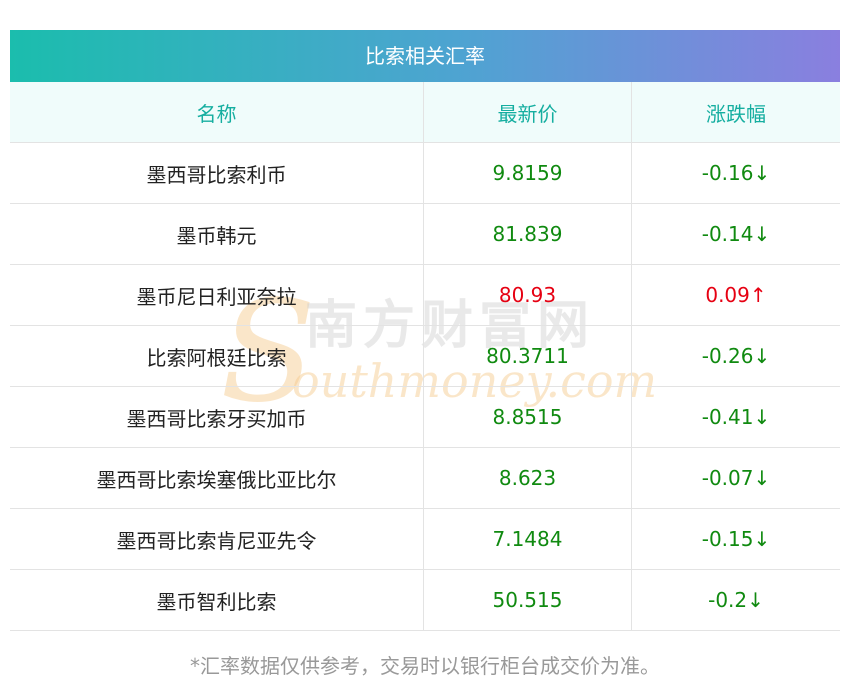  What do you see at coordinates (217, 295) in the screenshot?
I see `currency-name: 墨币尼日利亚奈拉` at bounding box center [217, 295].